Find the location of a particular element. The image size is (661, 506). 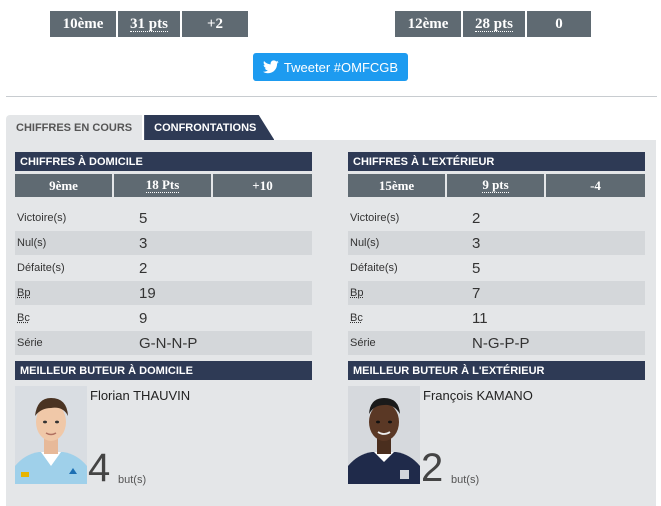

table-row: Victoire(s) 5 is located at coordinates (163, 218).